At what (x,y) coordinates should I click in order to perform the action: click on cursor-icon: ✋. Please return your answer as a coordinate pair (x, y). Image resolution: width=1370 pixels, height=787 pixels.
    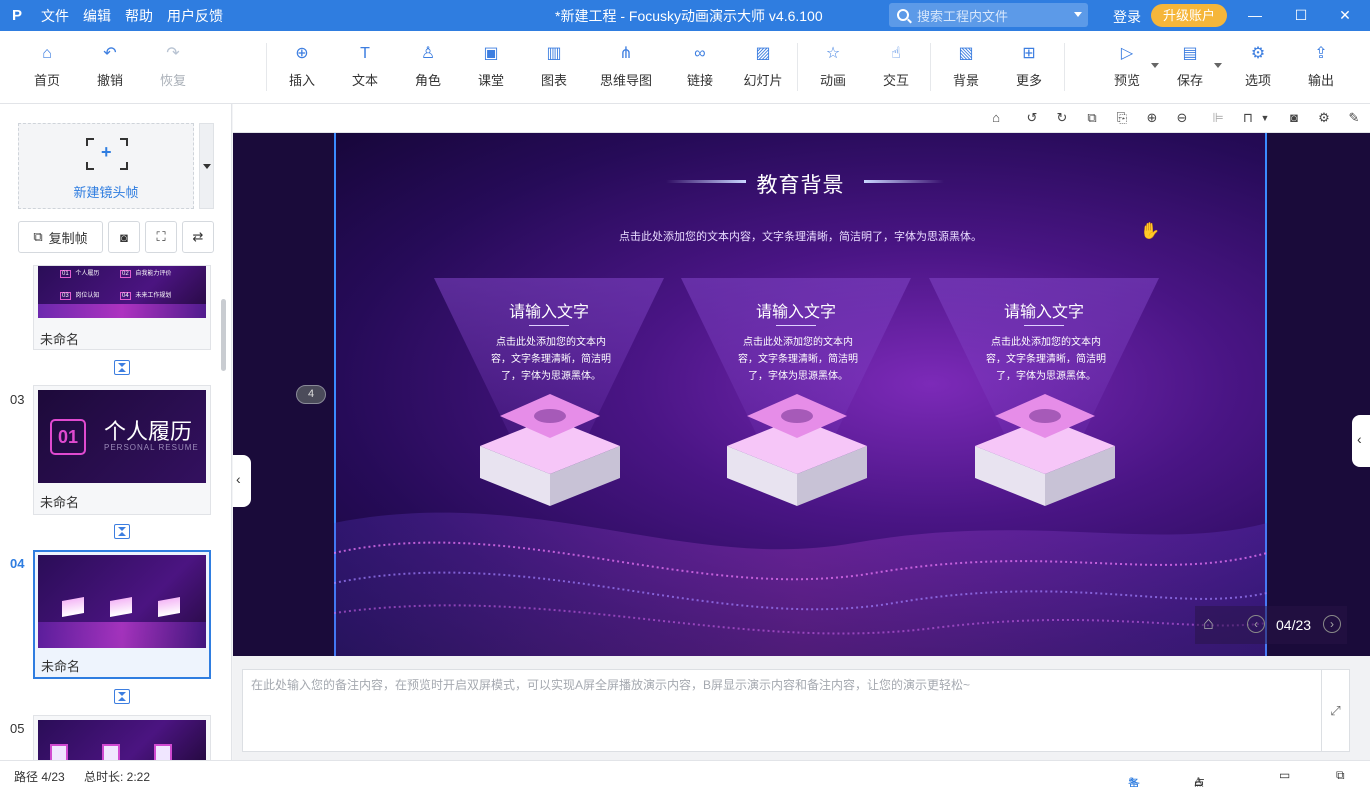
    Looking at the image, I should click on (1150, 231).